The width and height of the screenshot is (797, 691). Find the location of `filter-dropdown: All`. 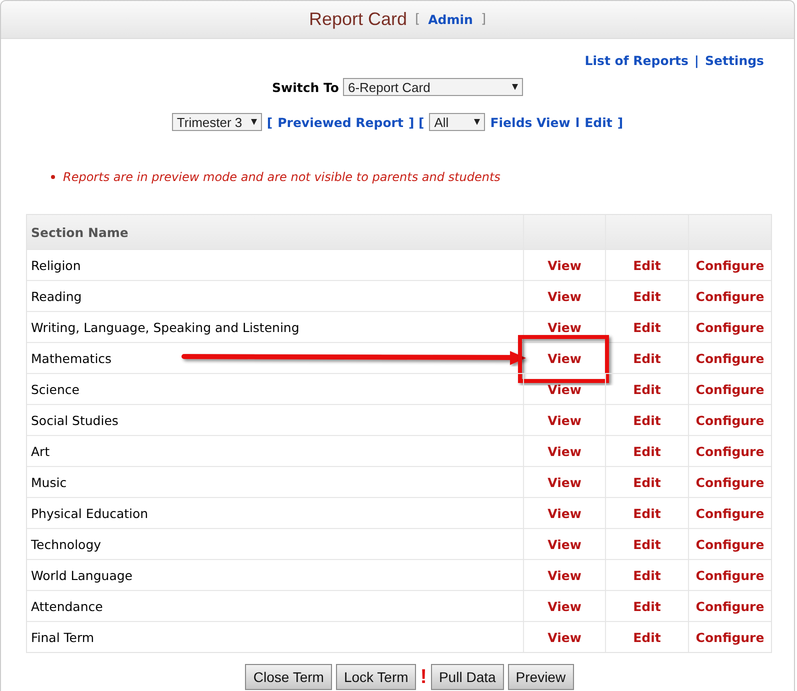

filter-dropdown: All is located at coordinates (457, 122).